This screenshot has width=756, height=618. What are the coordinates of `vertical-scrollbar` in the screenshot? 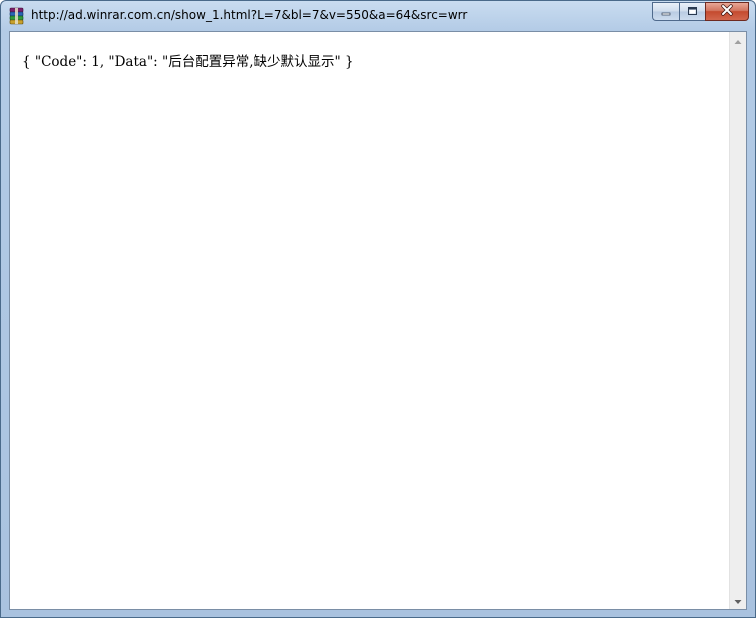 It's located at (737, 320).